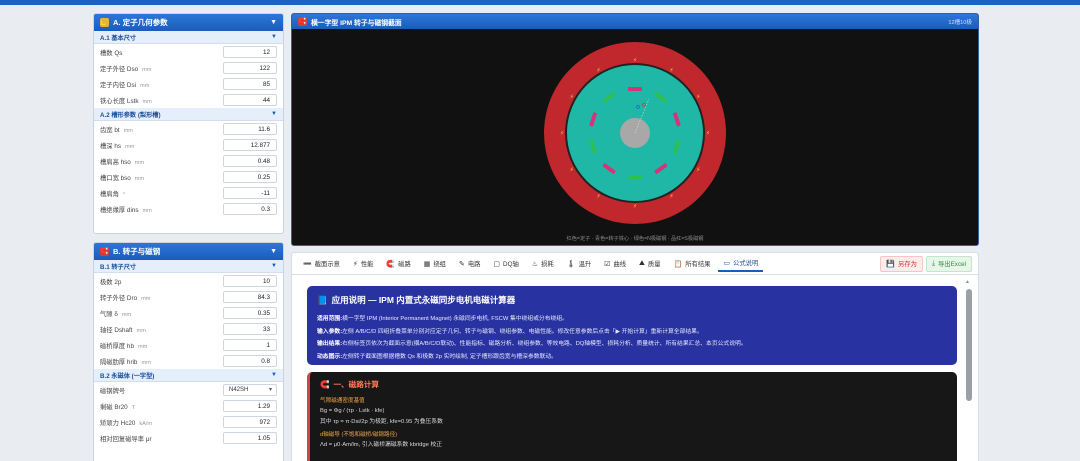 The width and height of the screenshot is (1080, 461). What do you see at coordinates (111, 282) in the screenshot?
I see `param-label-text: 极数 2p` at bounding box center [111, 282].